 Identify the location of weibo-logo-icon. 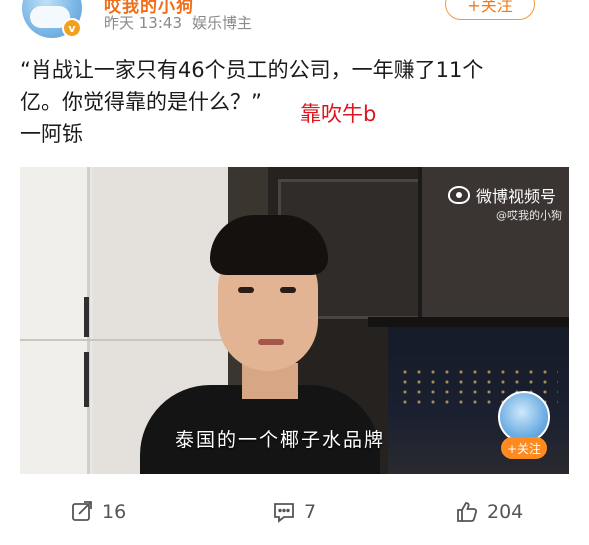
(459, 195).